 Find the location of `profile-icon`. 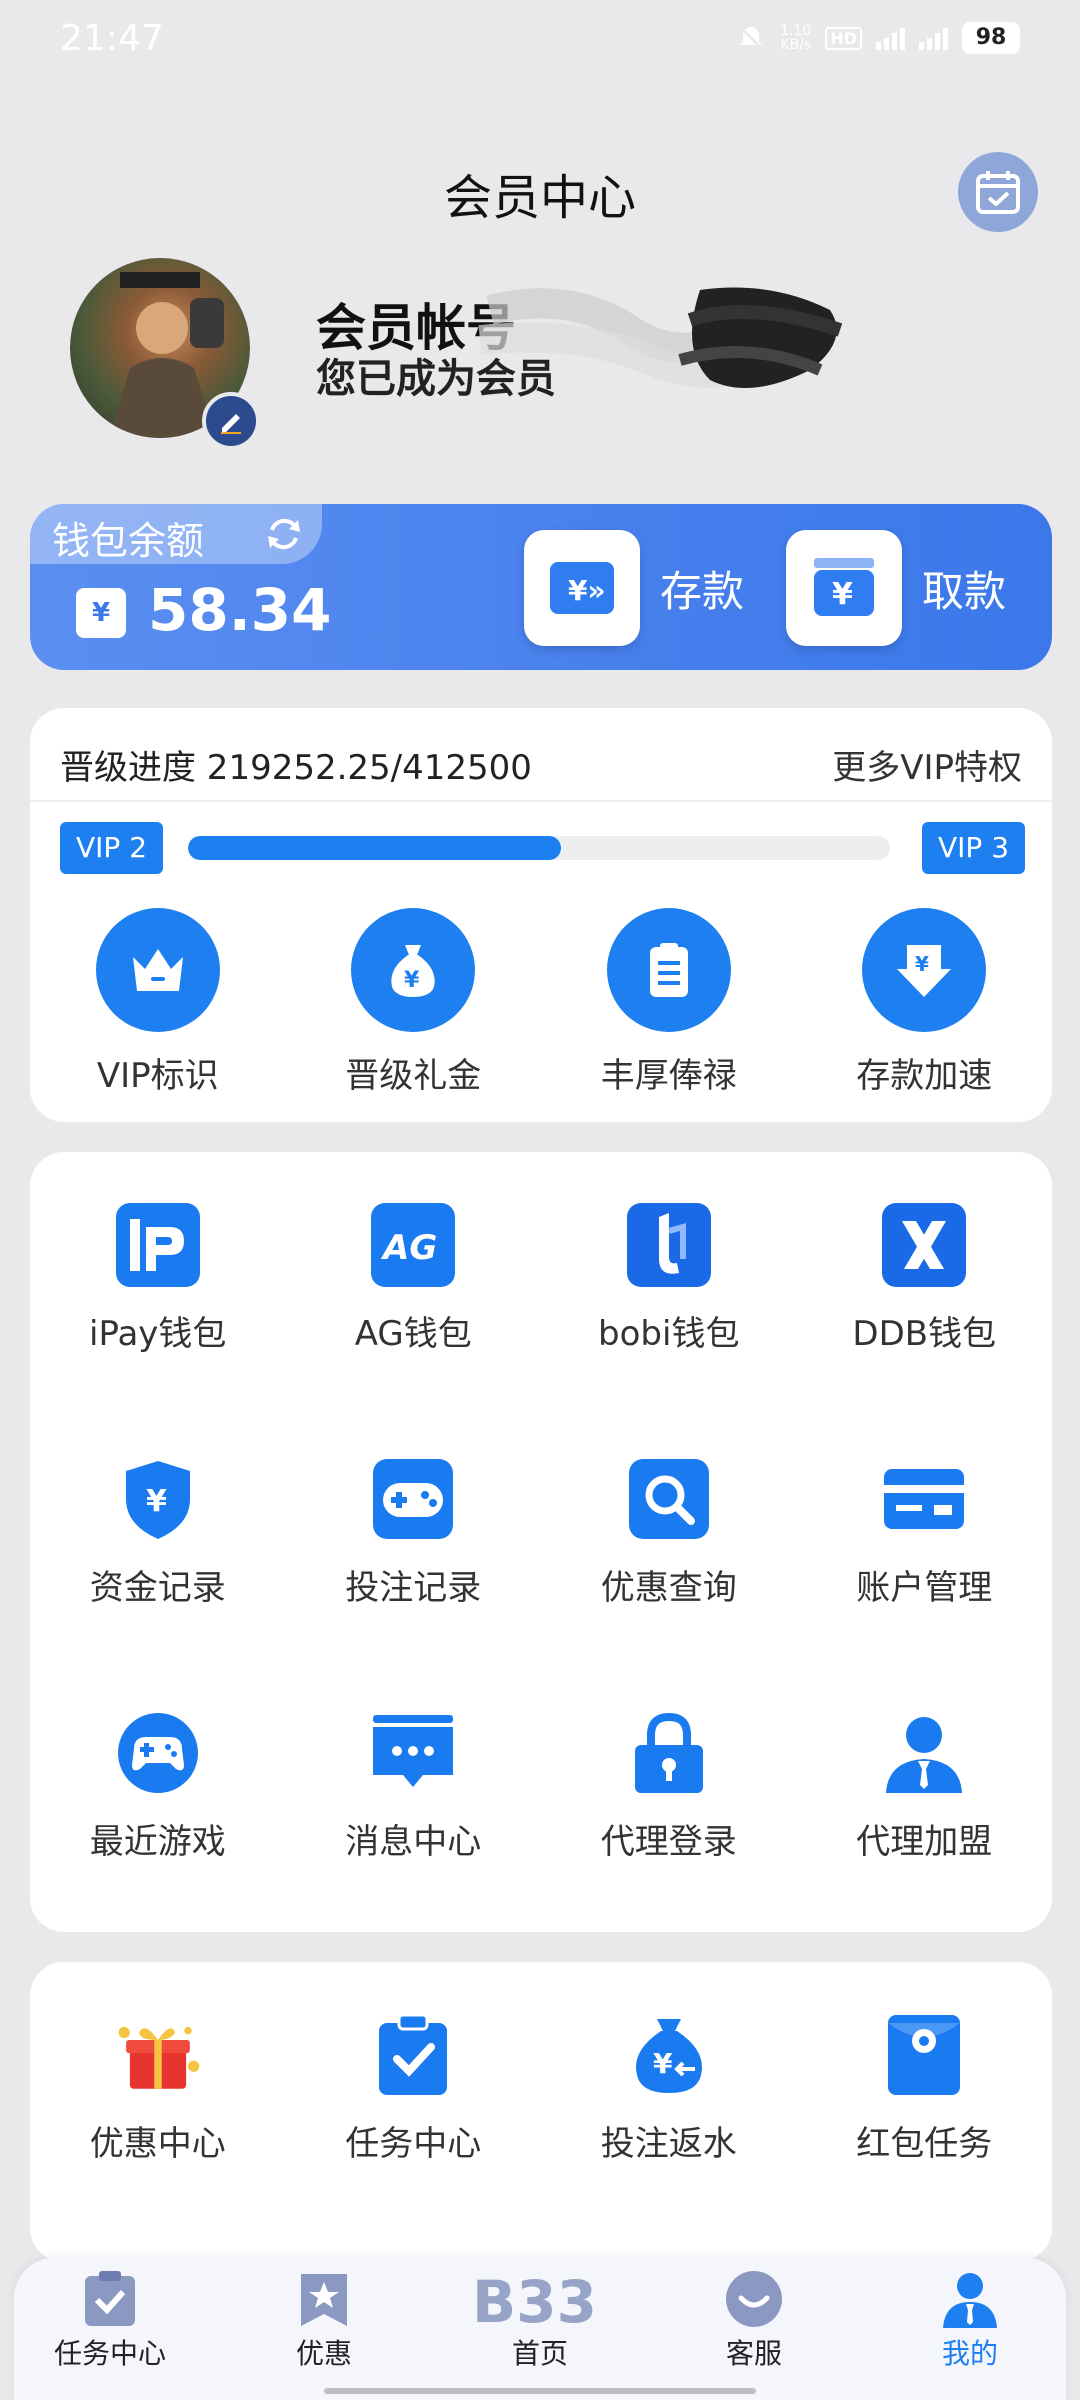

profile-icon is located at coordinates (970, 2300).